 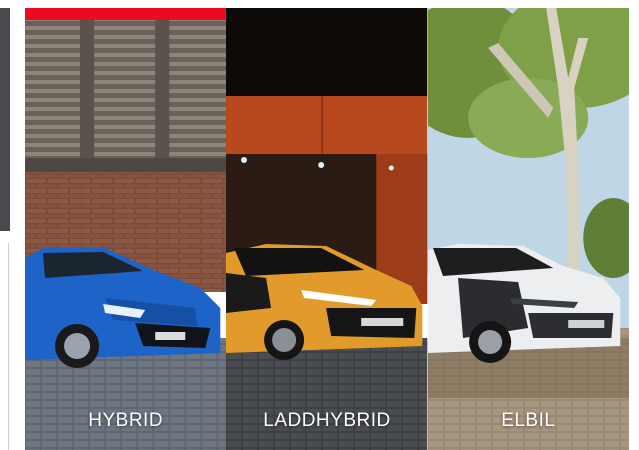 I want to click on active-indicator-bar, so click(x=126, y=14).